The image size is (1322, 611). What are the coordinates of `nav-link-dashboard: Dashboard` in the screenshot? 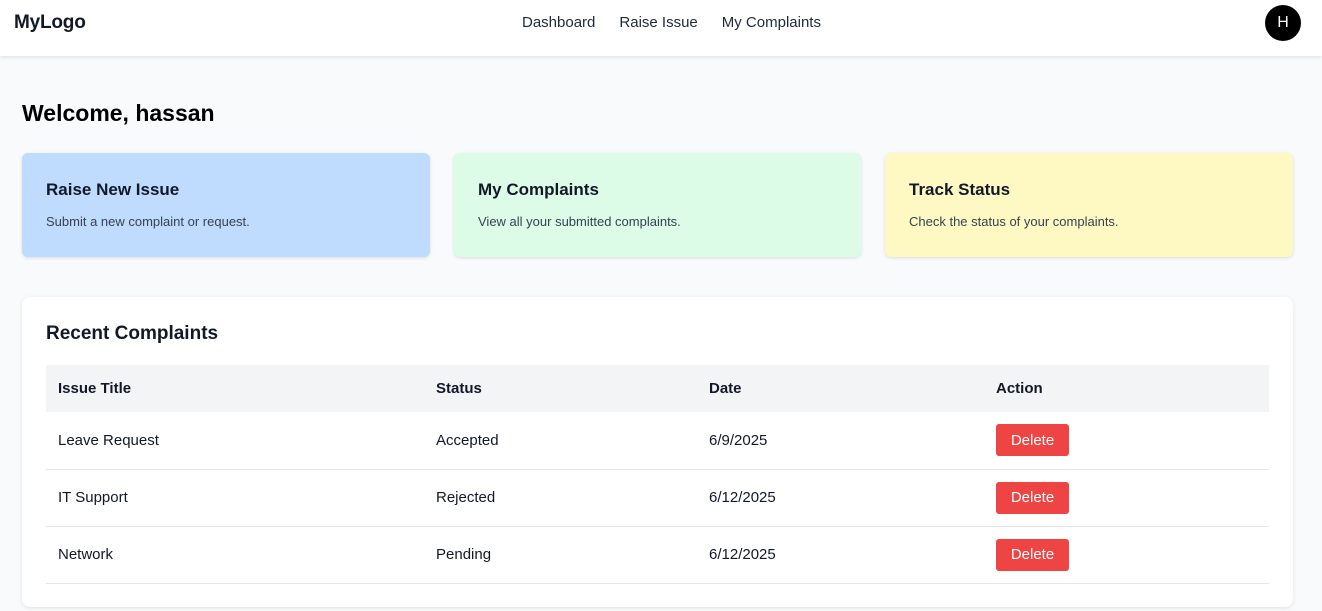 It's located at (558, 22).